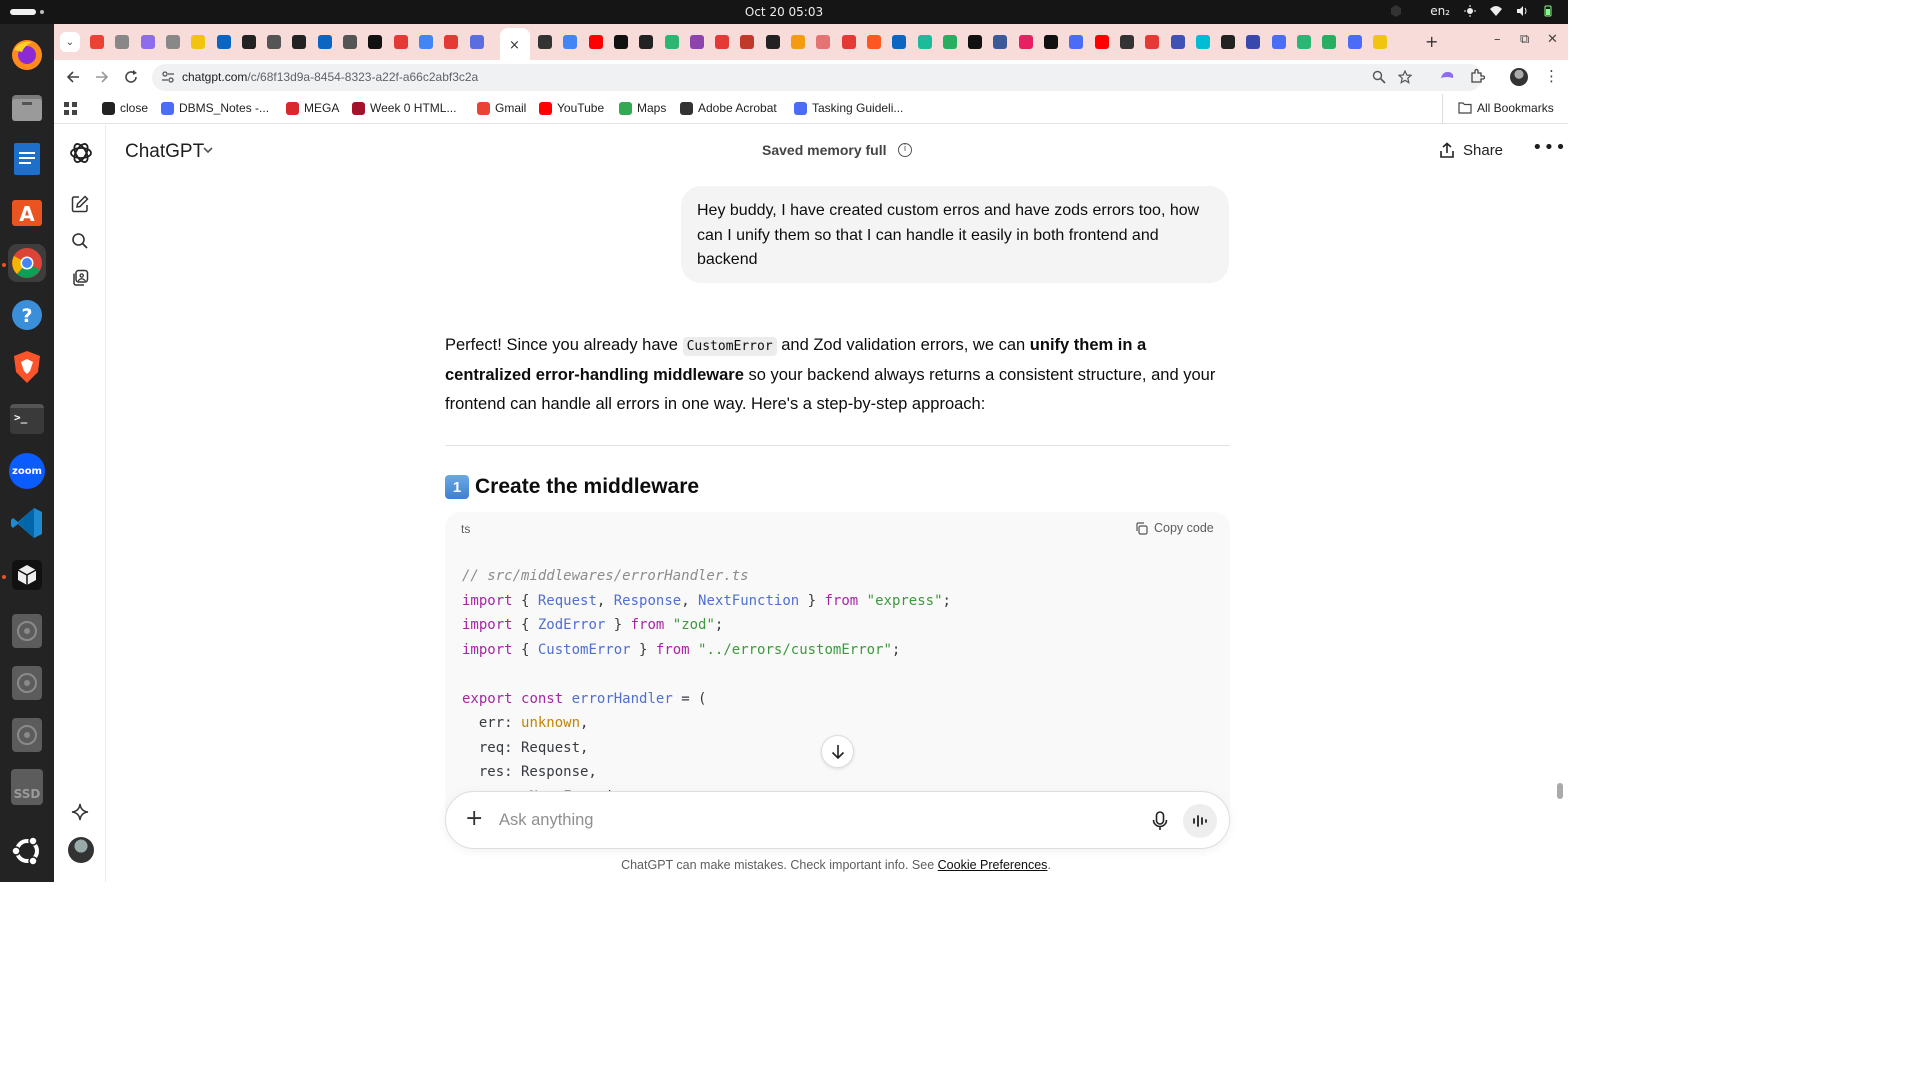  Describe the element at coordinates (1174, 528) in the screenshot. I see `copy-code-button: Copy code` at that location.